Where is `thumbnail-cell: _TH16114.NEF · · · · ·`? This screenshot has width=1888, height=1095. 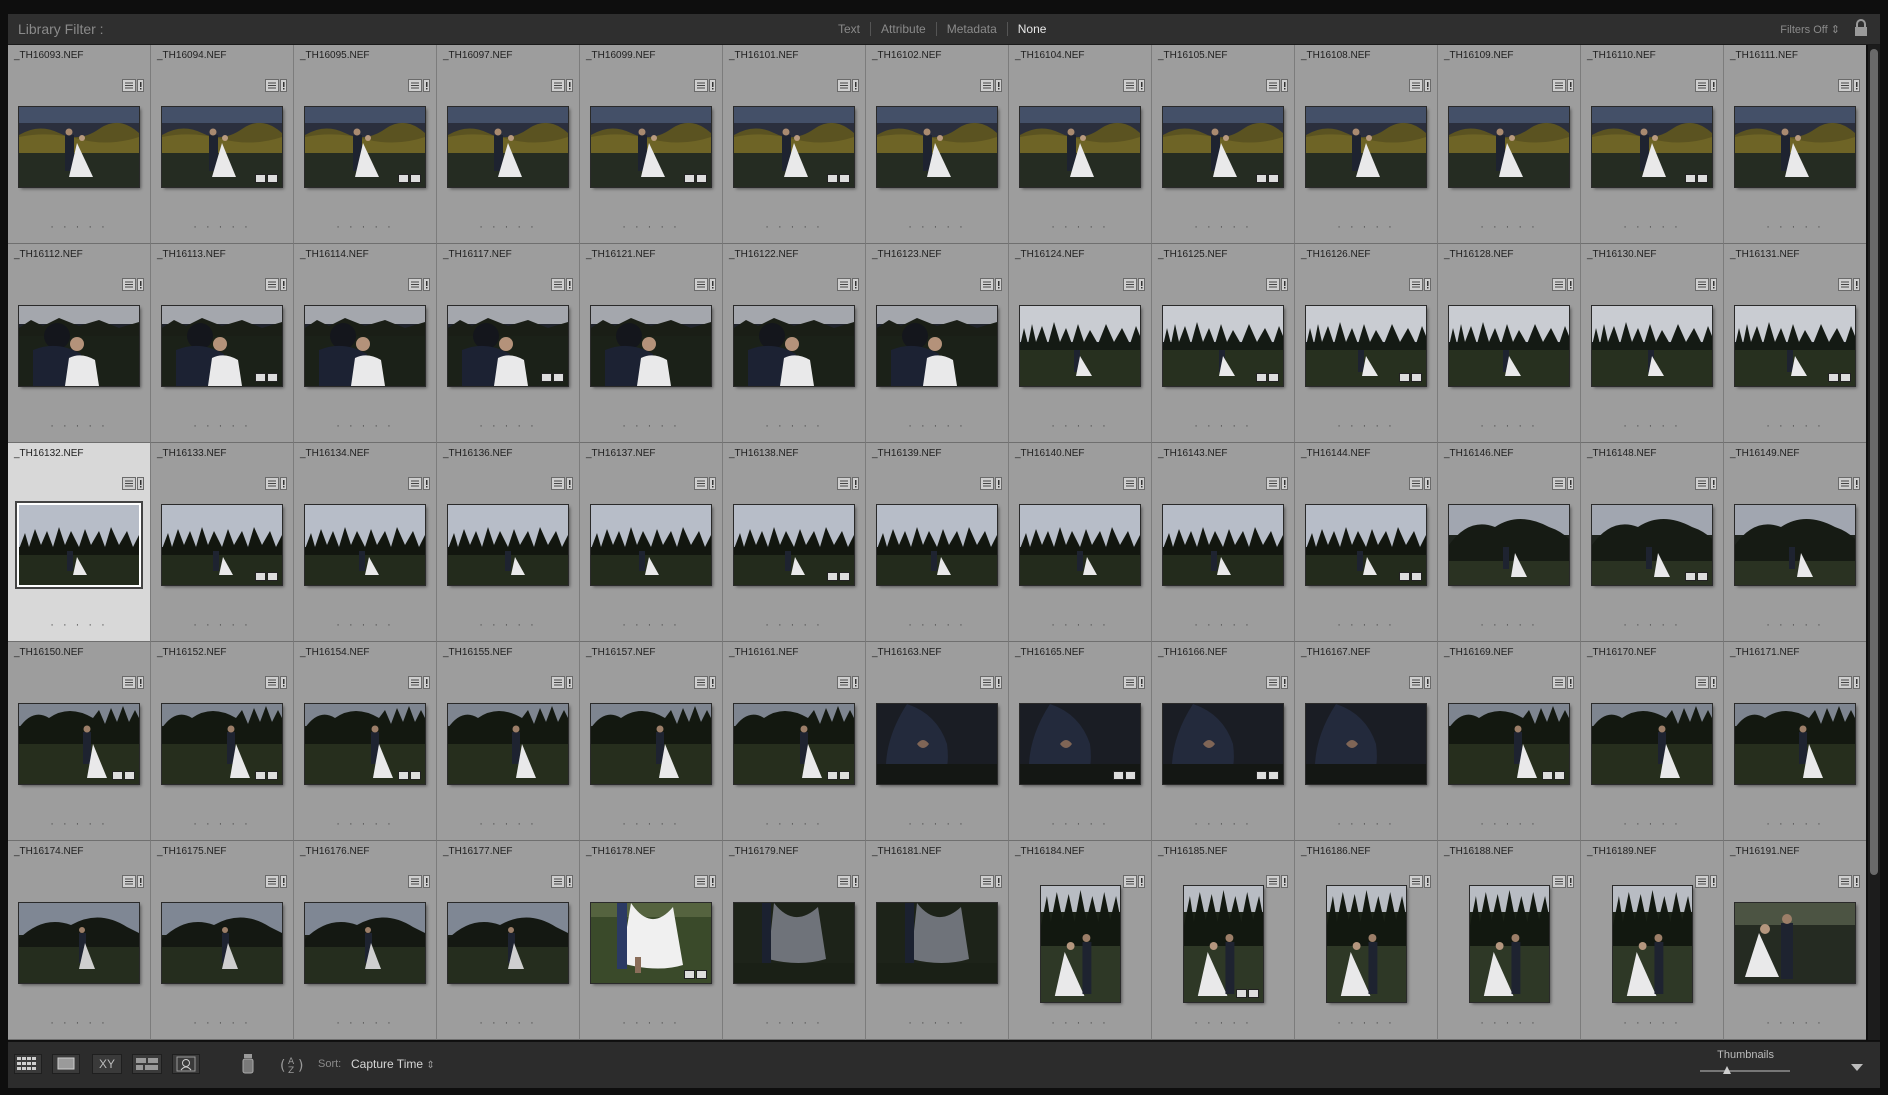
thumbnail-cell: _TH16114.NEF · · · · · is located at coordinates (365, 343).